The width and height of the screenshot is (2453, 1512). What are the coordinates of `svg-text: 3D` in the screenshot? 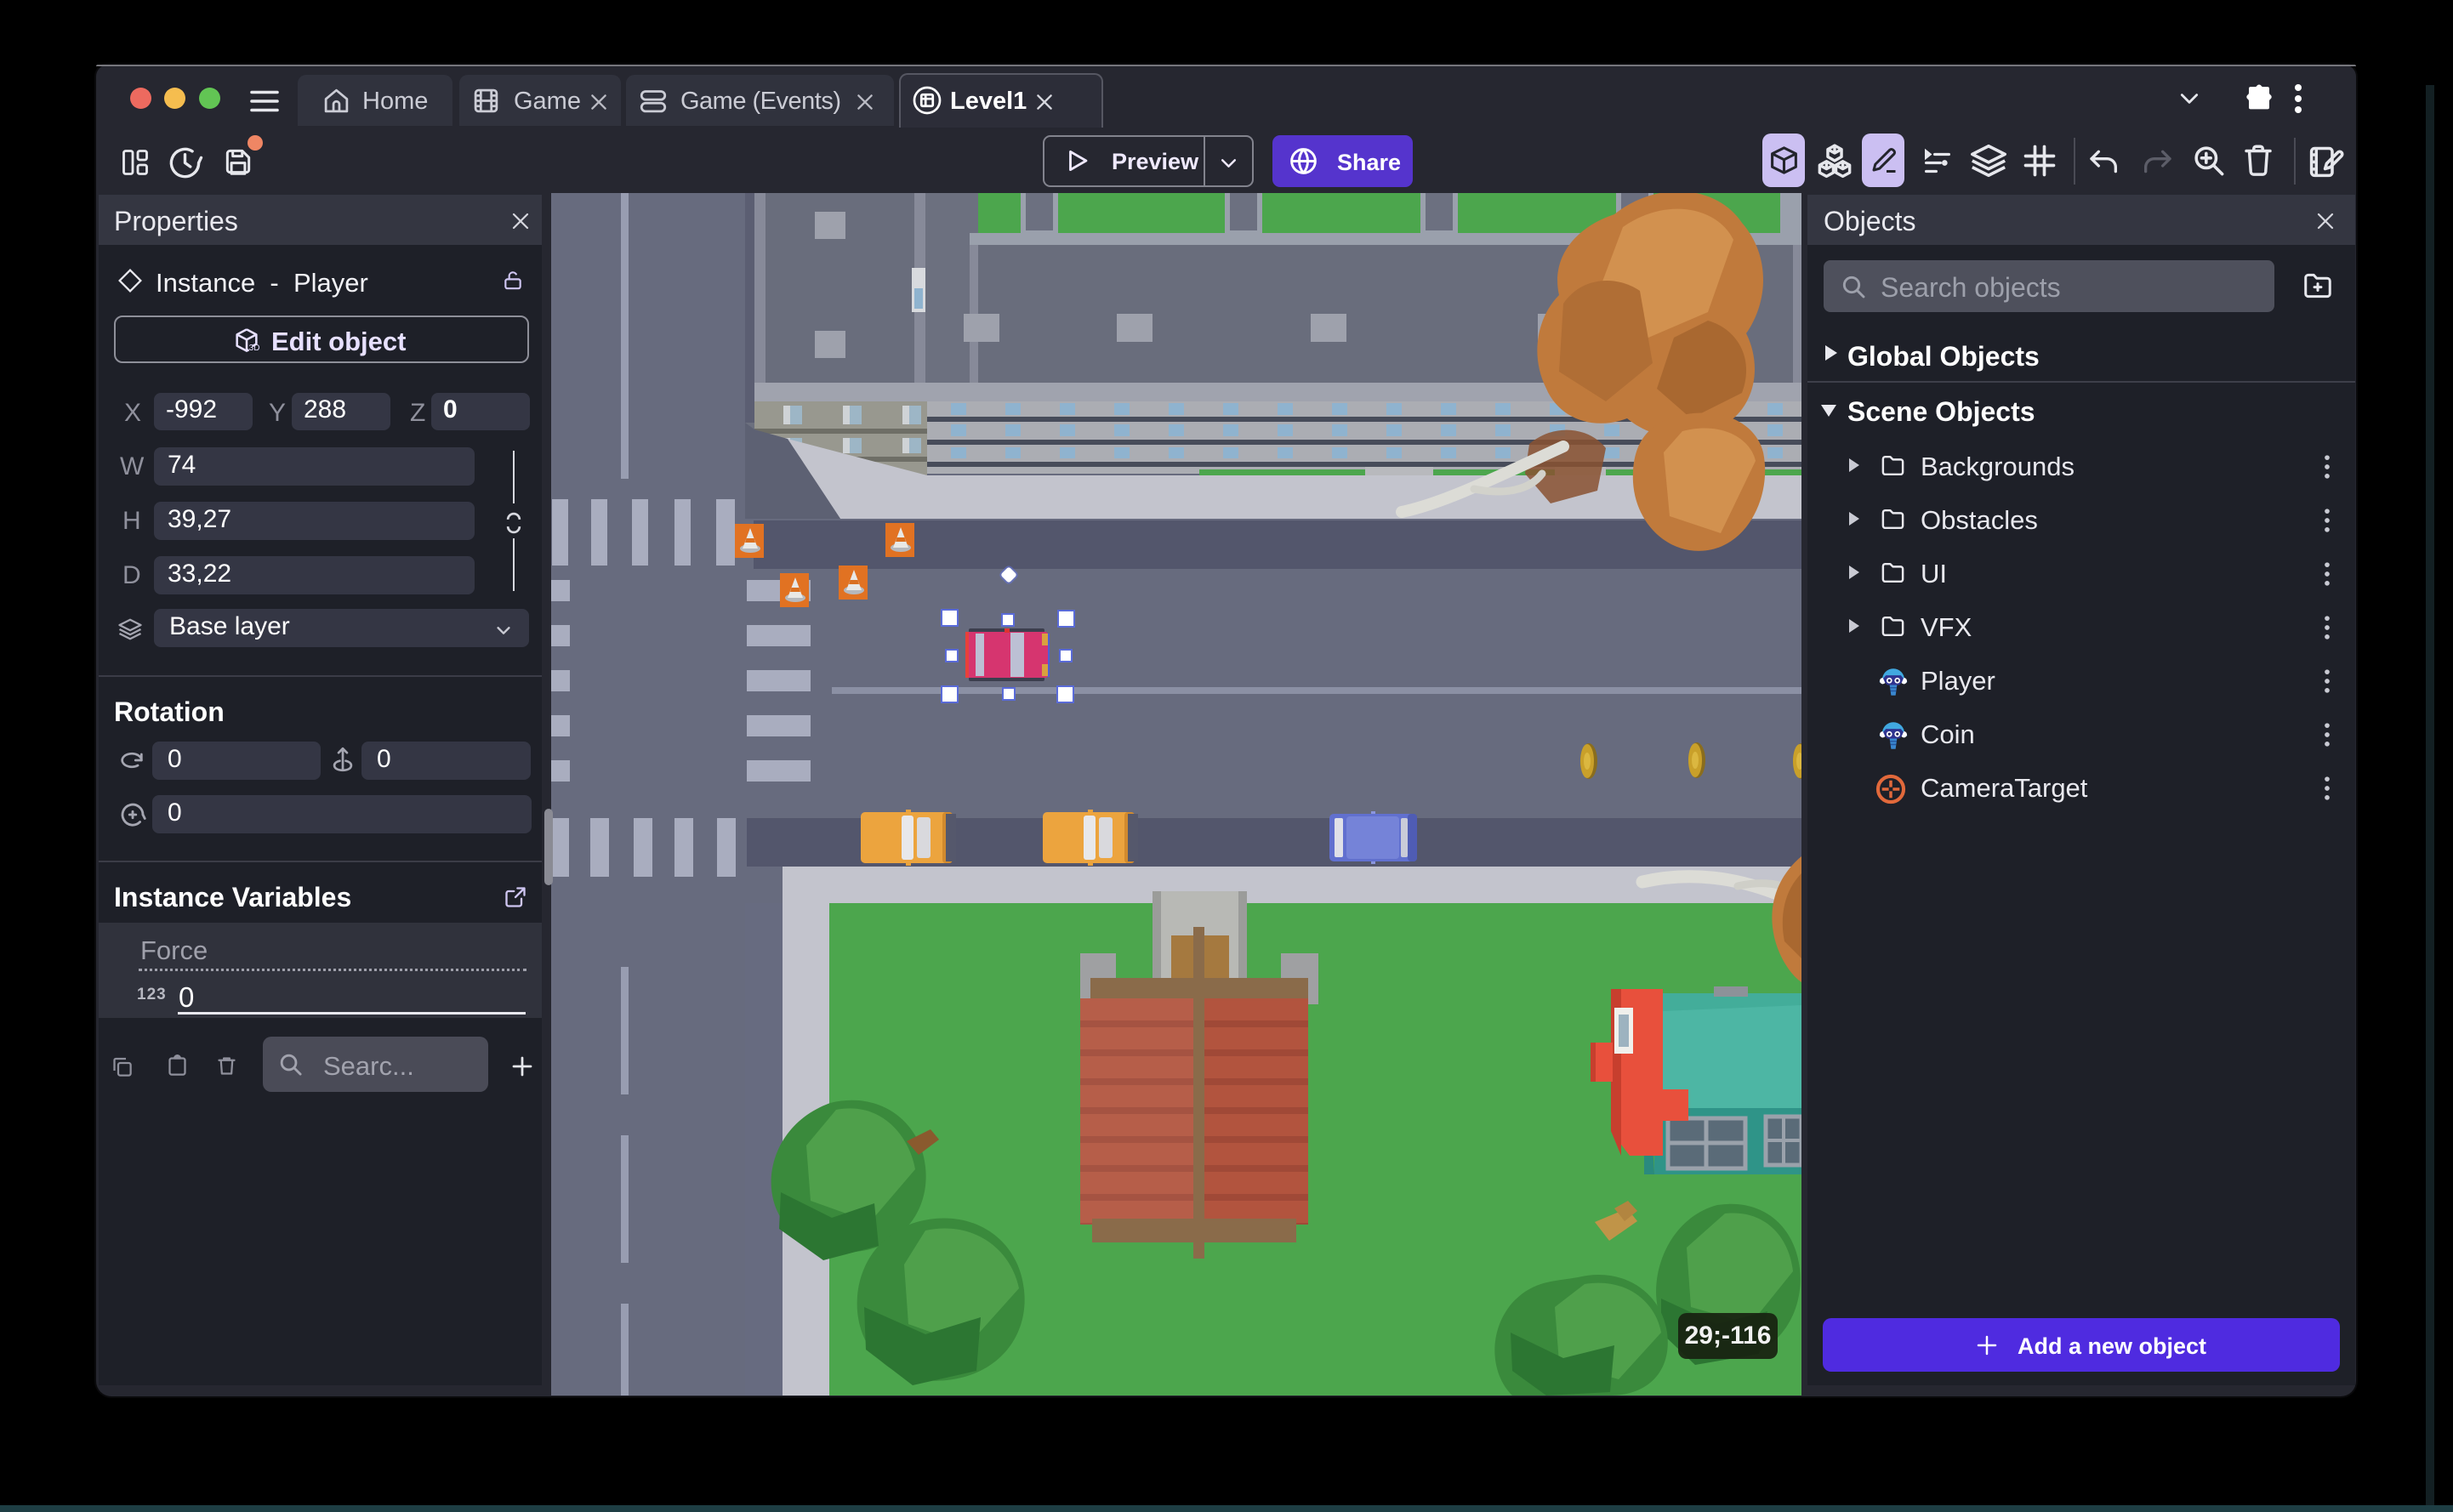 It's located at (254, 348).